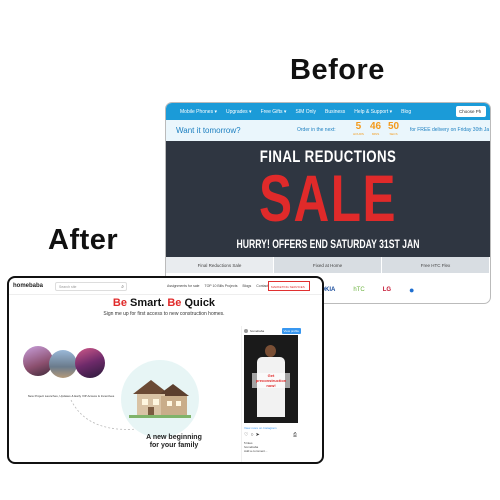 This screenshot has height=500, width=500. I want to click on house-illustration, so click(160, 399).